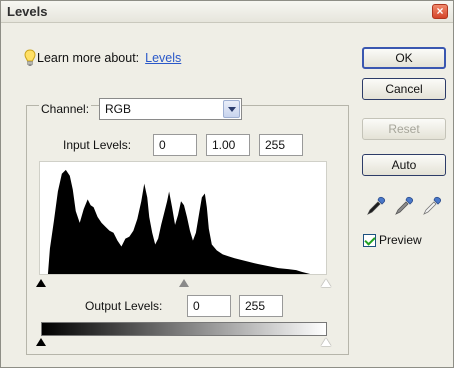 This screenshot has height=368, width=454. I want to click on input-white-field: 255, so click(281, 145).